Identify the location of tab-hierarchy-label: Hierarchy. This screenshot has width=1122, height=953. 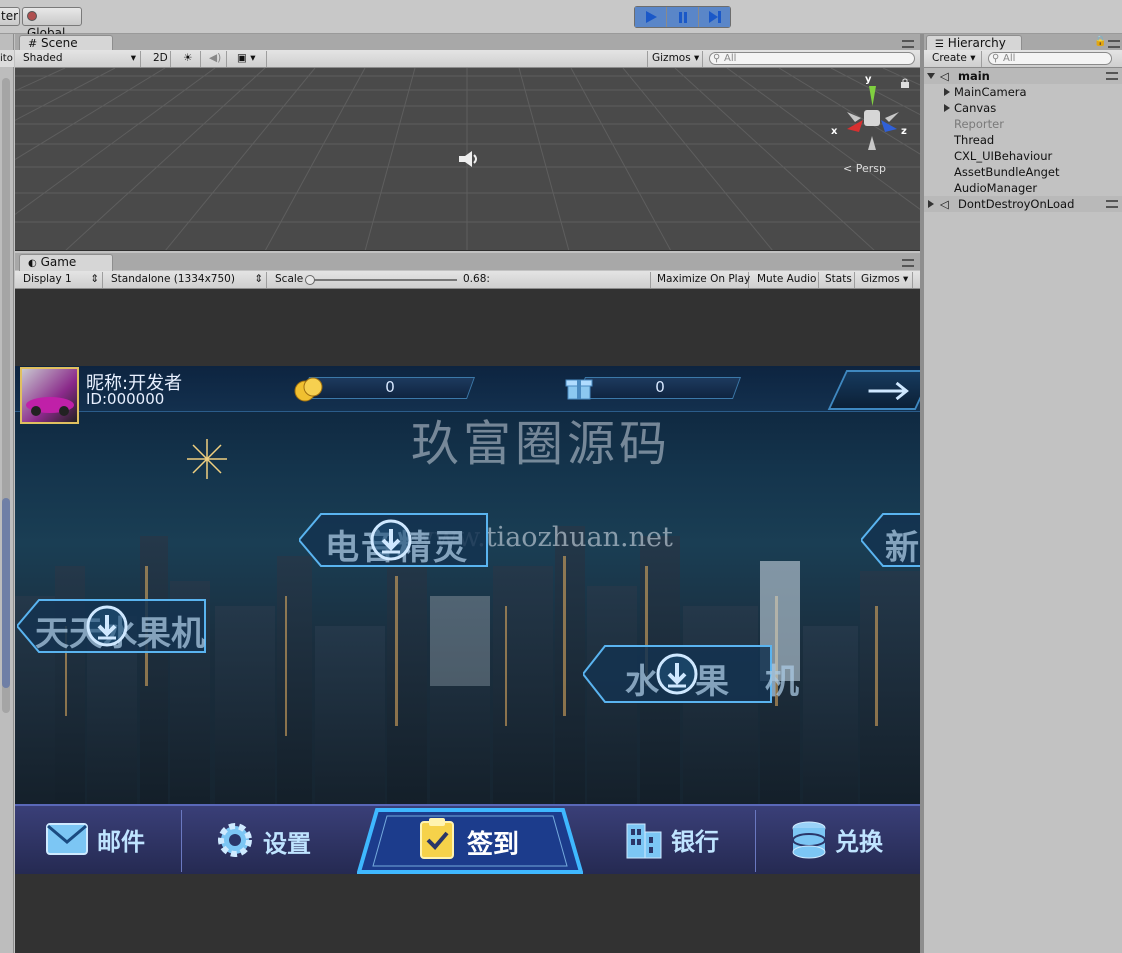
(976, 43).